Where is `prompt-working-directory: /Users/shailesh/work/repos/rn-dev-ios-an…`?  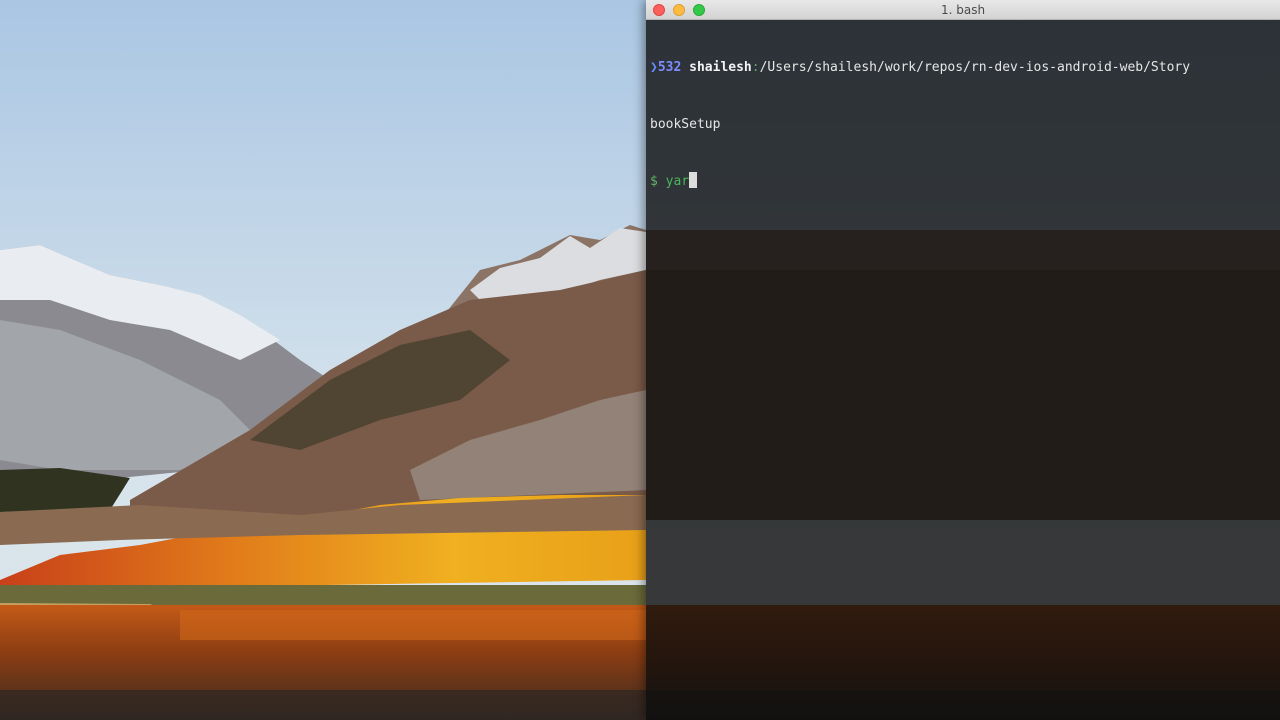 prompt-working-directory: /Users/shailesh/work/repos/rn-dev-ios-an… is located at coordinates (975, 67).